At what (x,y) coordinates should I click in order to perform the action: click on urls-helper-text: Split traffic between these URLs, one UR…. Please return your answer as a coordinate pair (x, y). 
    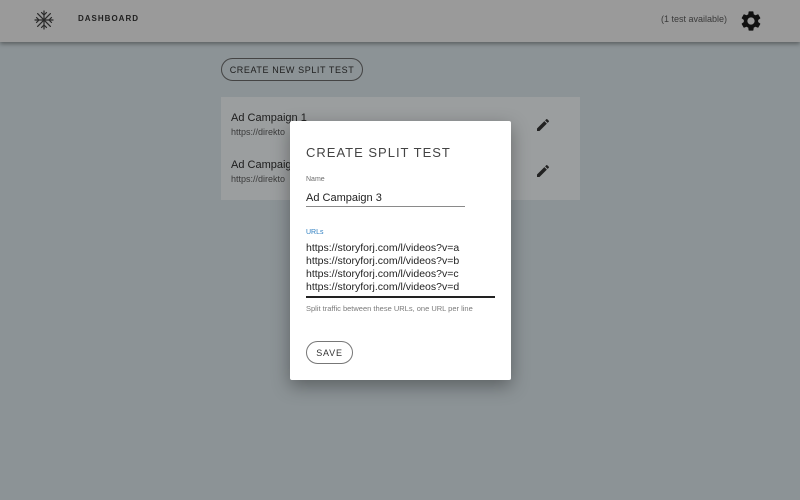
    Looking at the image, I should click on (389, 308).